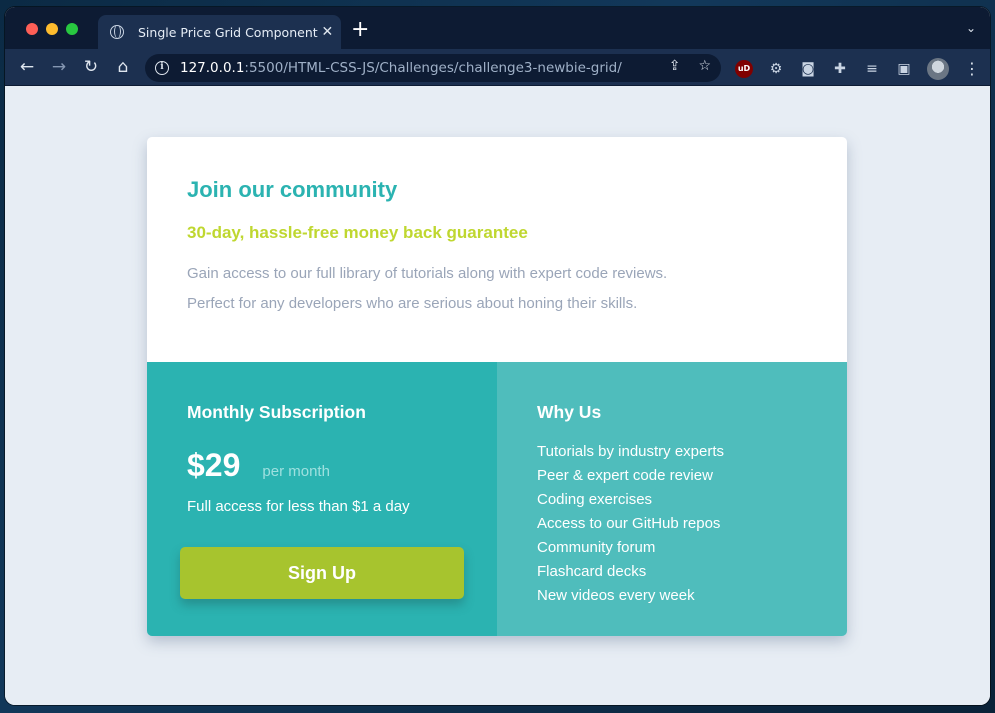 Image resolution: width=995 pixels, height=713 pixels. What do you see at coordinates (162, 68) in the screenshot?
I see `site-info-icon: i` at bounding box center [162, 68].